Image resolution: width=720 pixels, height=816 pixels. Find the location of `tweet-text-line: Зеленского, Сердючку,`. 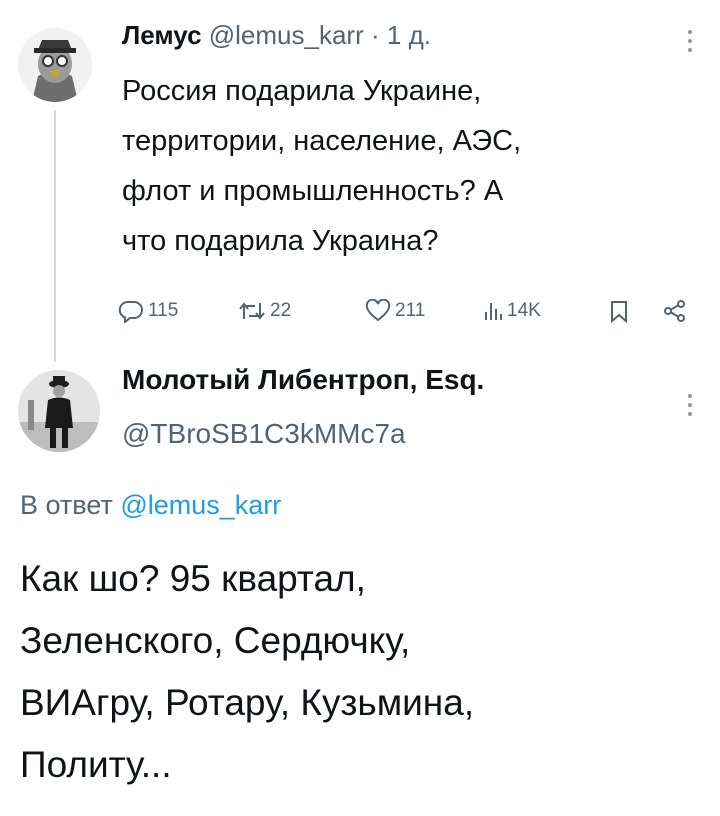

tweet-text-line: Зеленского, Сердючку, is located at coordinates (215, 640).